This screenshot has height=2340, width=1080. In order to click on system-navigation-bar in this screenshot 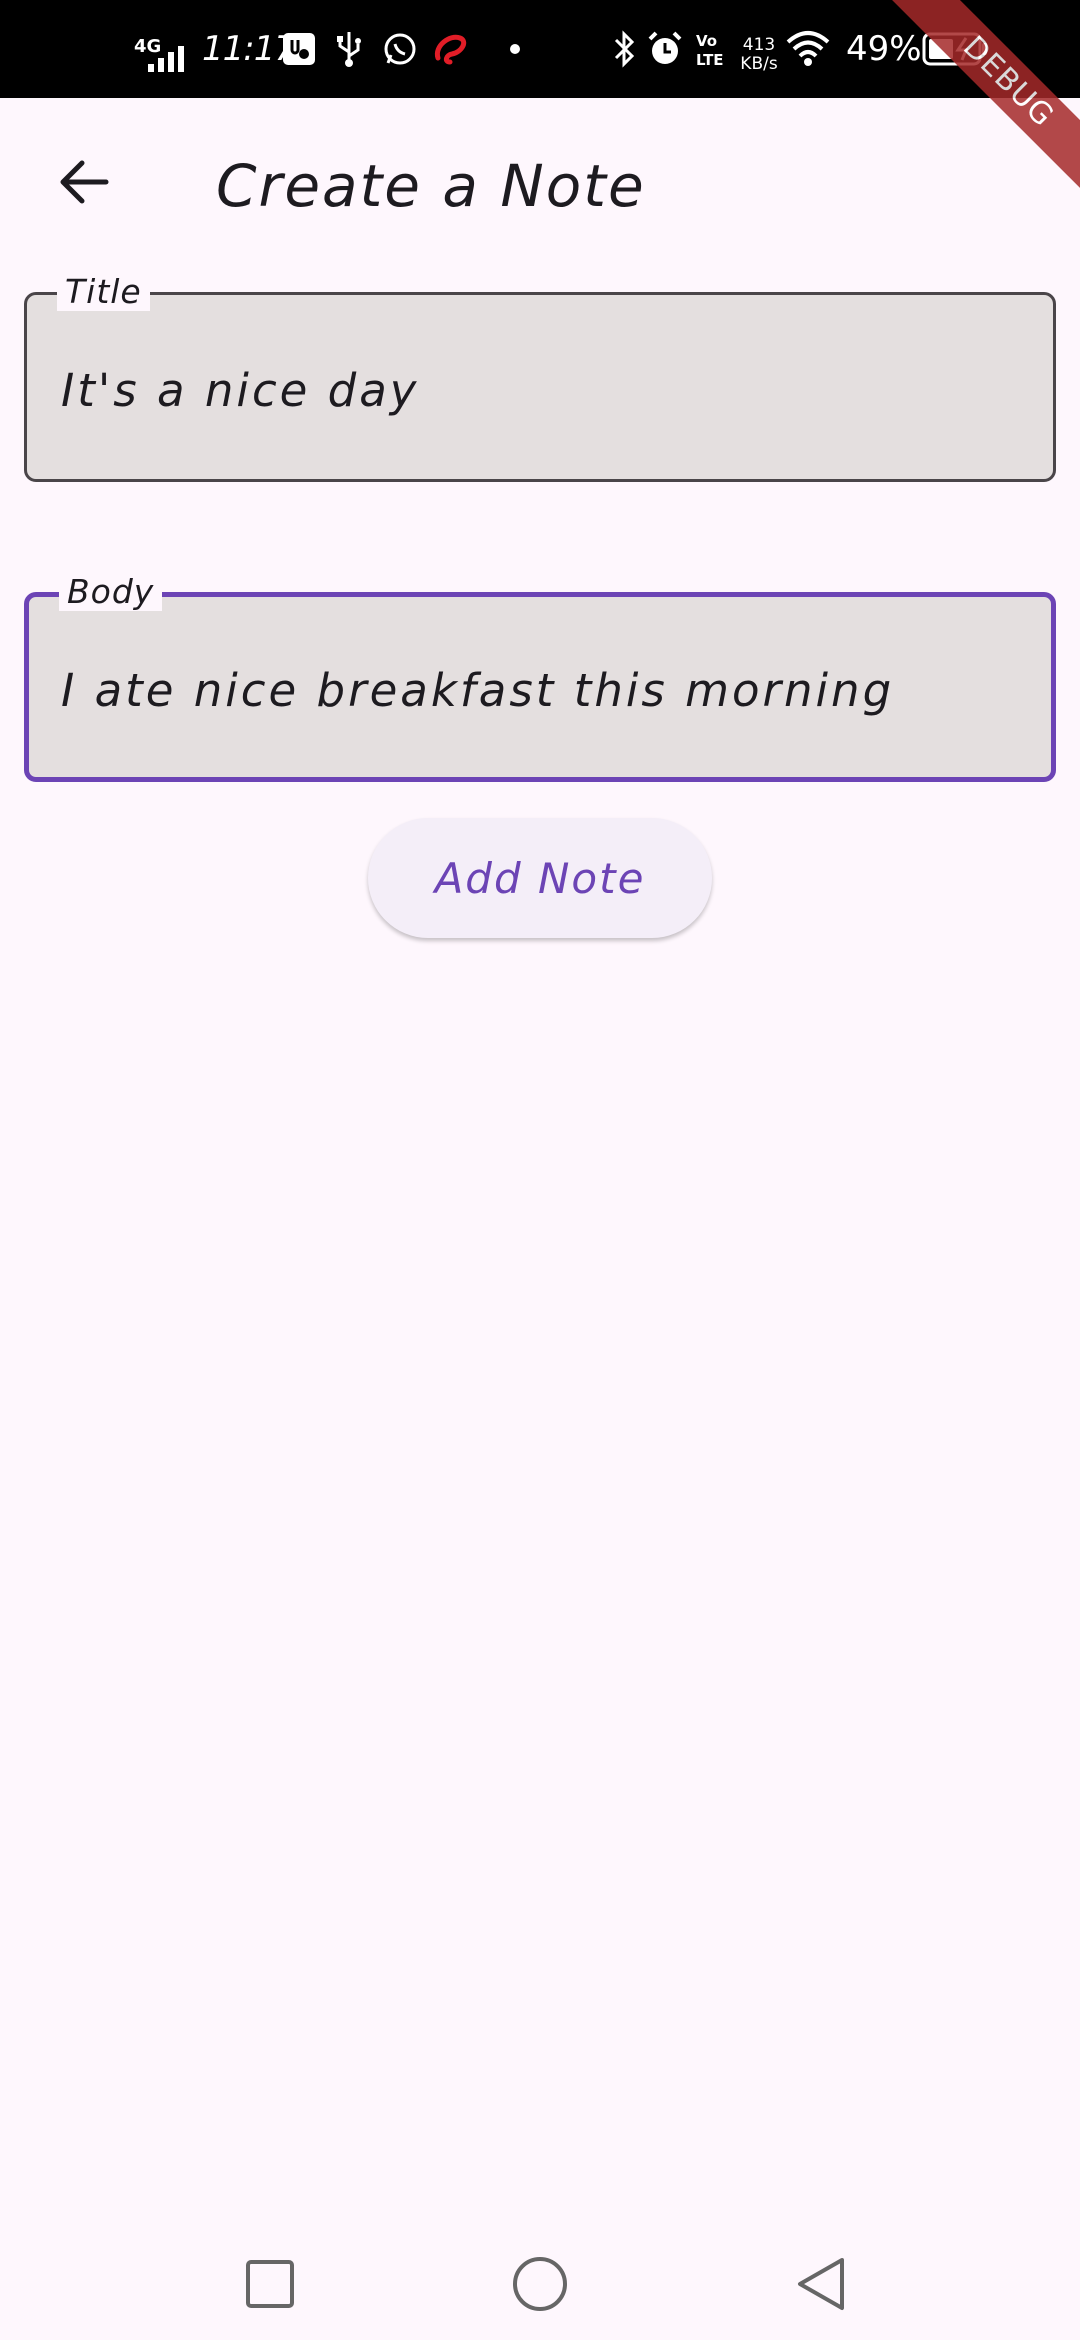, I will do `click(540, 2277)`.